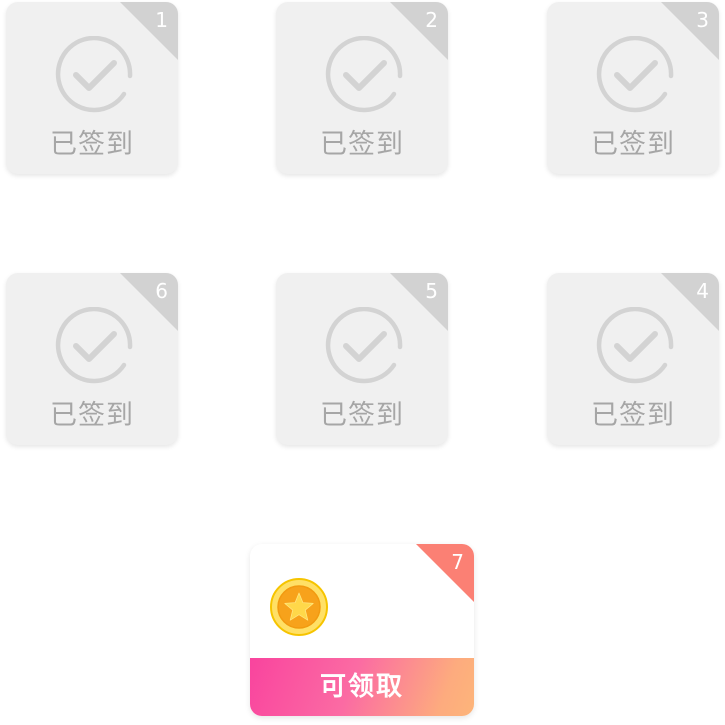 The image size is (725, 725). I want to click on day-card-1: 1 已签到, so click(92, 88).